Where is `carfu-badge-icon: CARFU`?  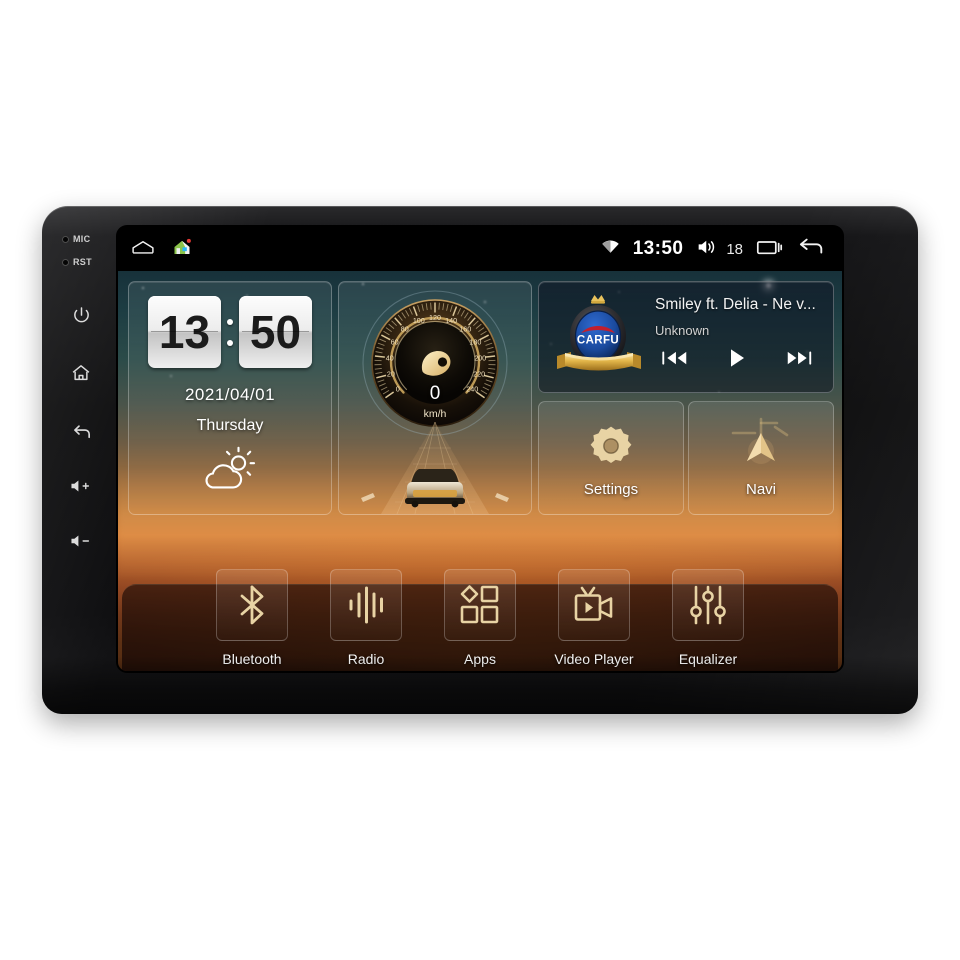 carfu-badge-icon: CARFU is located at coordinates (599, 337).